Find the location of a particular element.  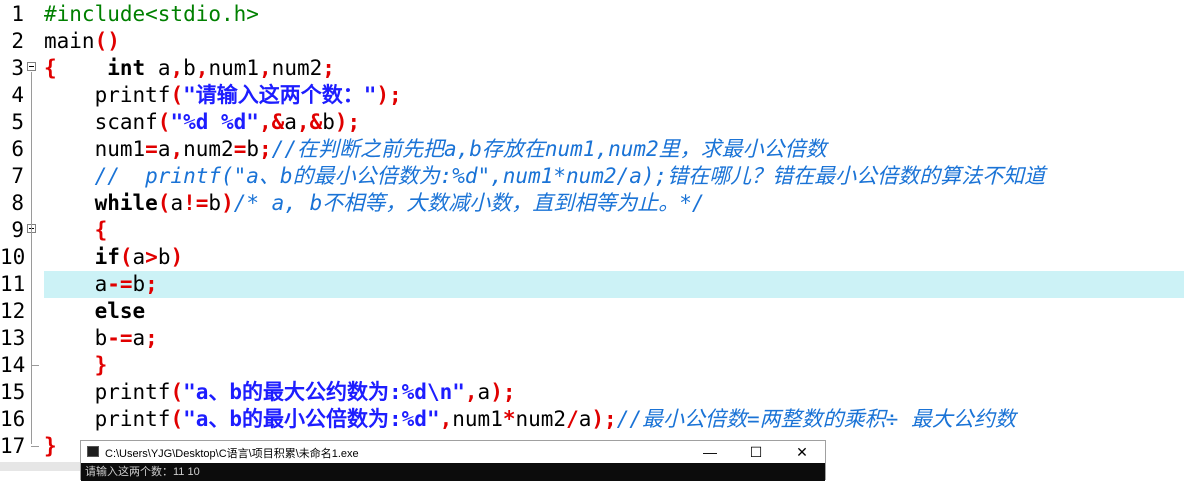

code-line: 5 scanf("%d %d",&a,&b); is located at coordinates (592, 122).